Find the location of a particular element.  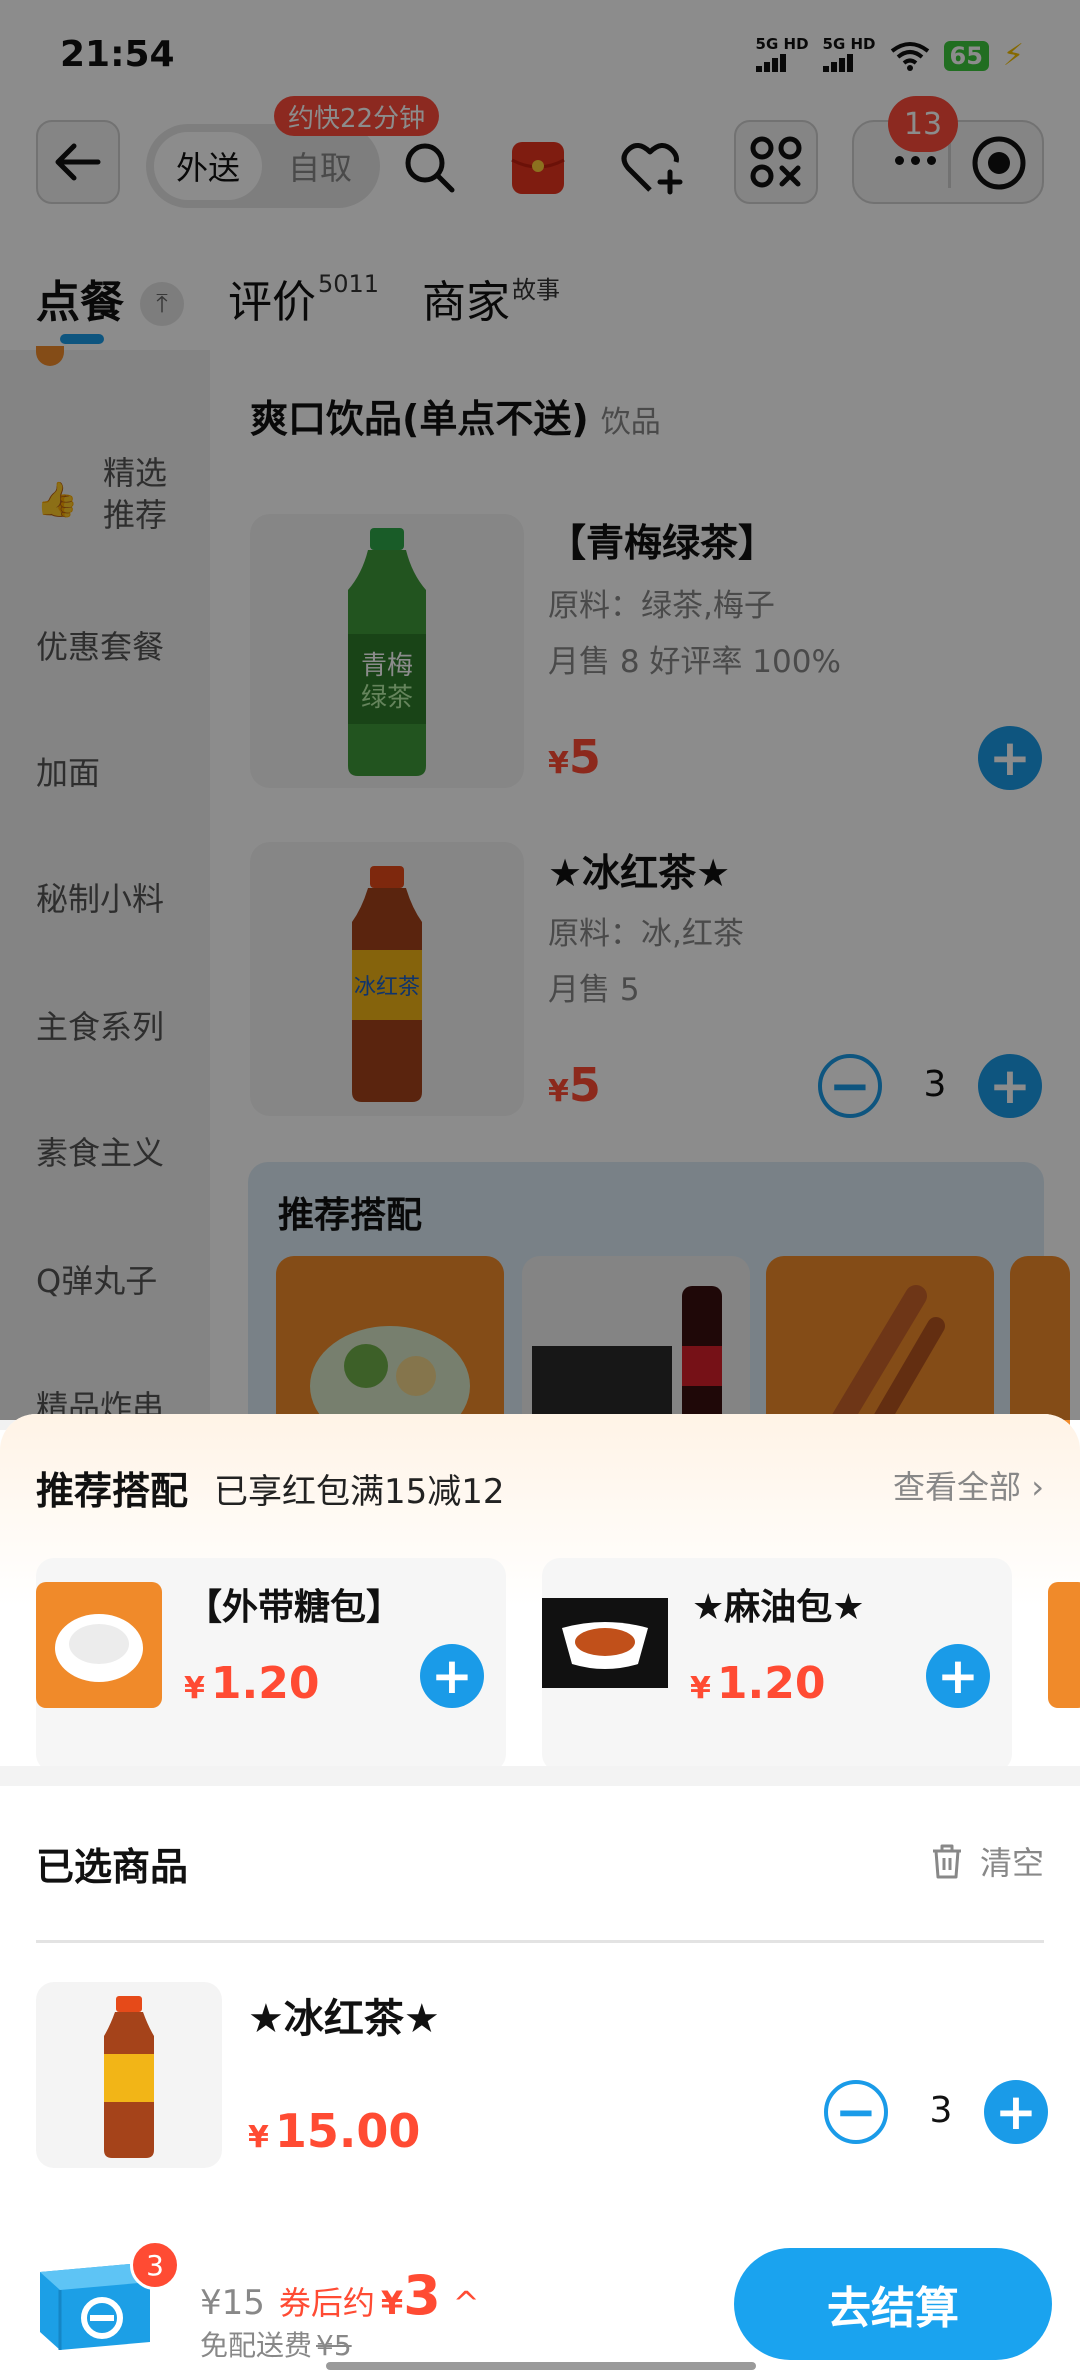

selected-title: 已选商品 is located at coordinates (112, 1867).